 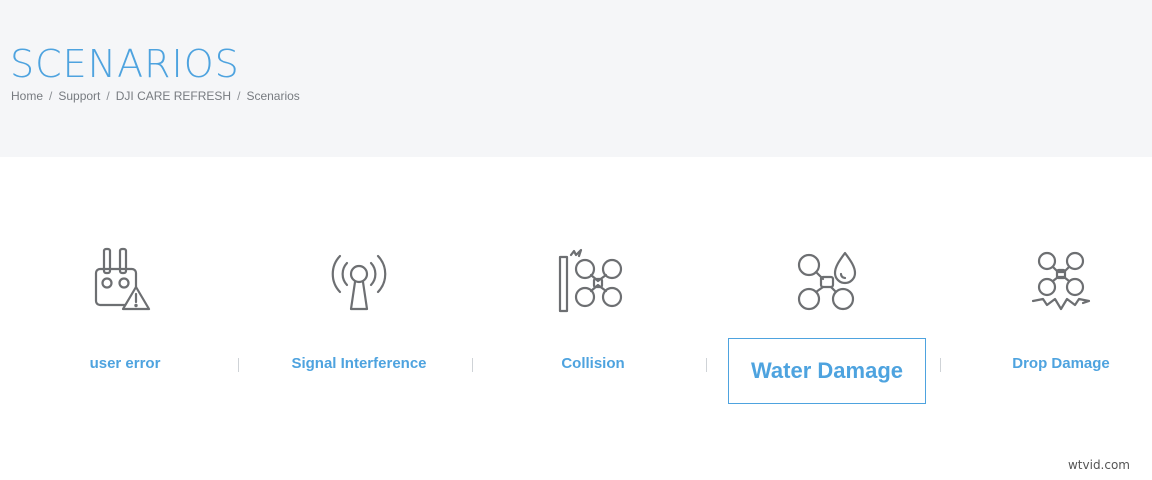 I want to click on breadcrumb-support-link: Support, so click(x=79, y=96).